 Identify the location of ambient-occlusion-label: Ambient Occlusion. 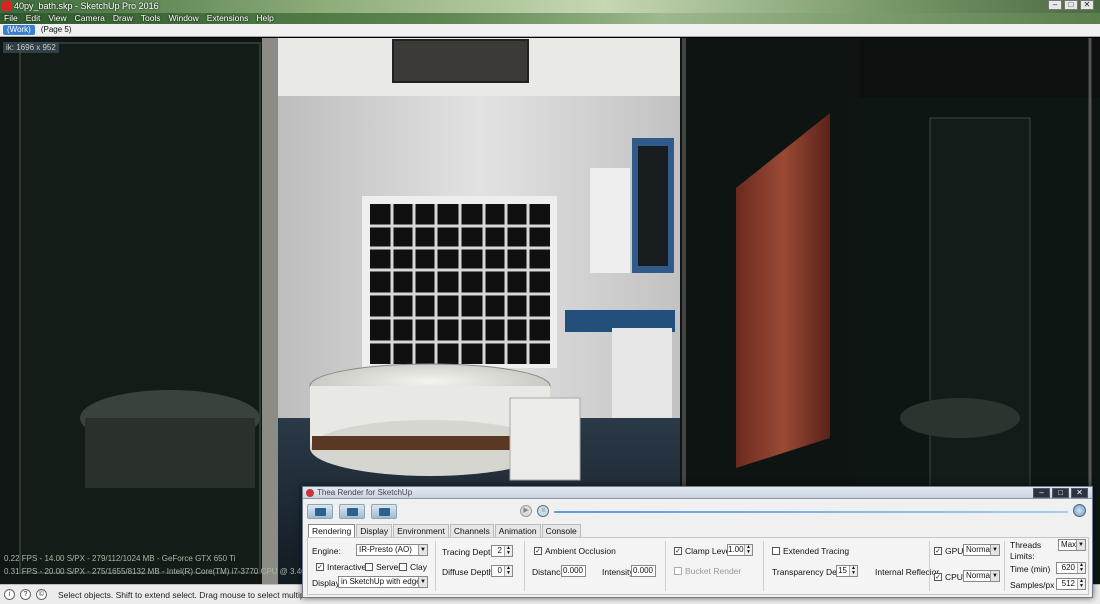
(580, 551).